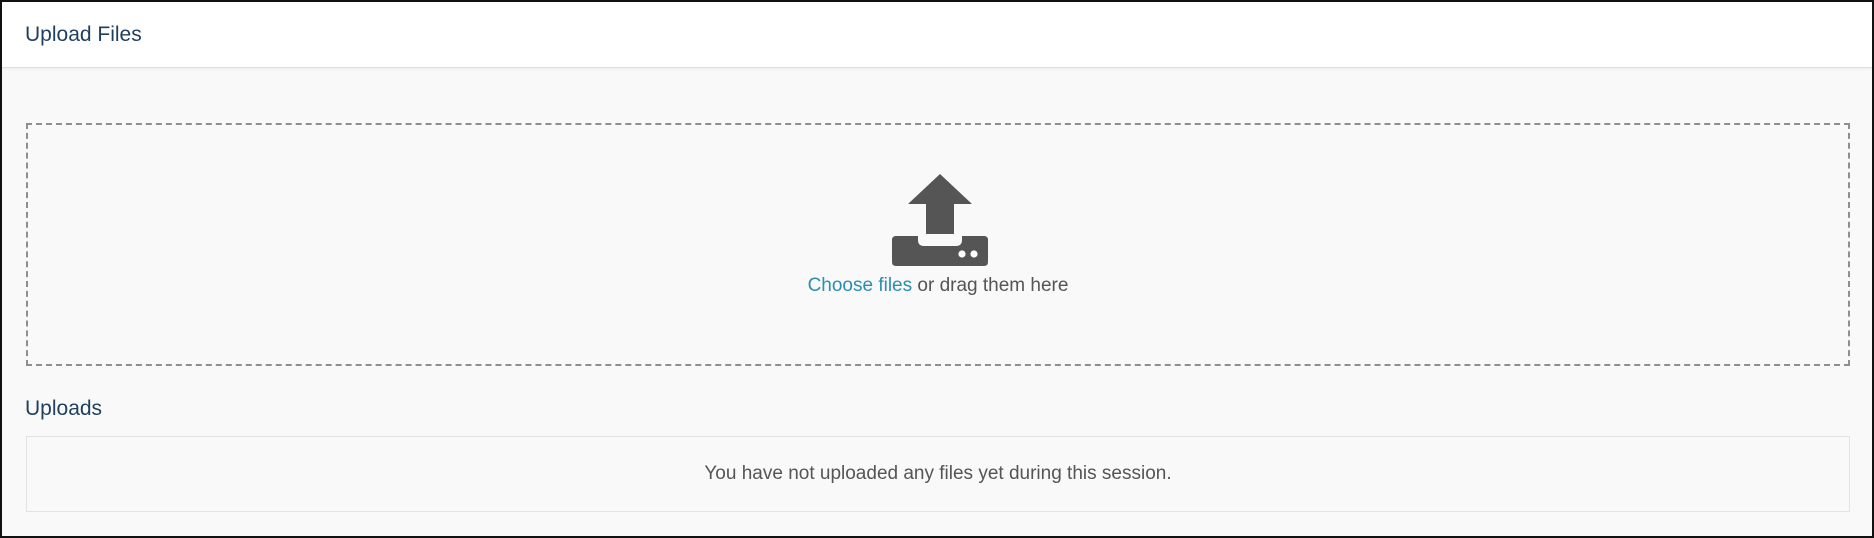 The height and width of the screenshot is (538, 1874). I want to click on drag-hint-text: or drag them here, so click(990, 285).